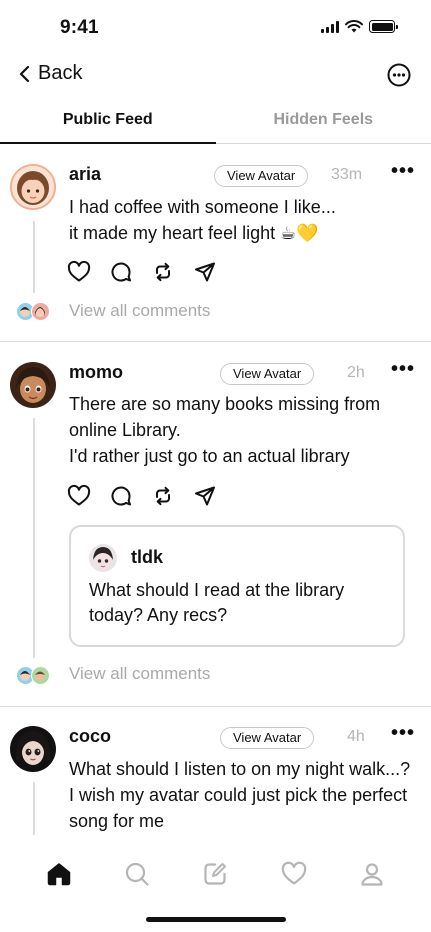  What do you see at coordinates (90, 736) in the screenshot?
I see `username: coco` at bounding box center [90, 736].